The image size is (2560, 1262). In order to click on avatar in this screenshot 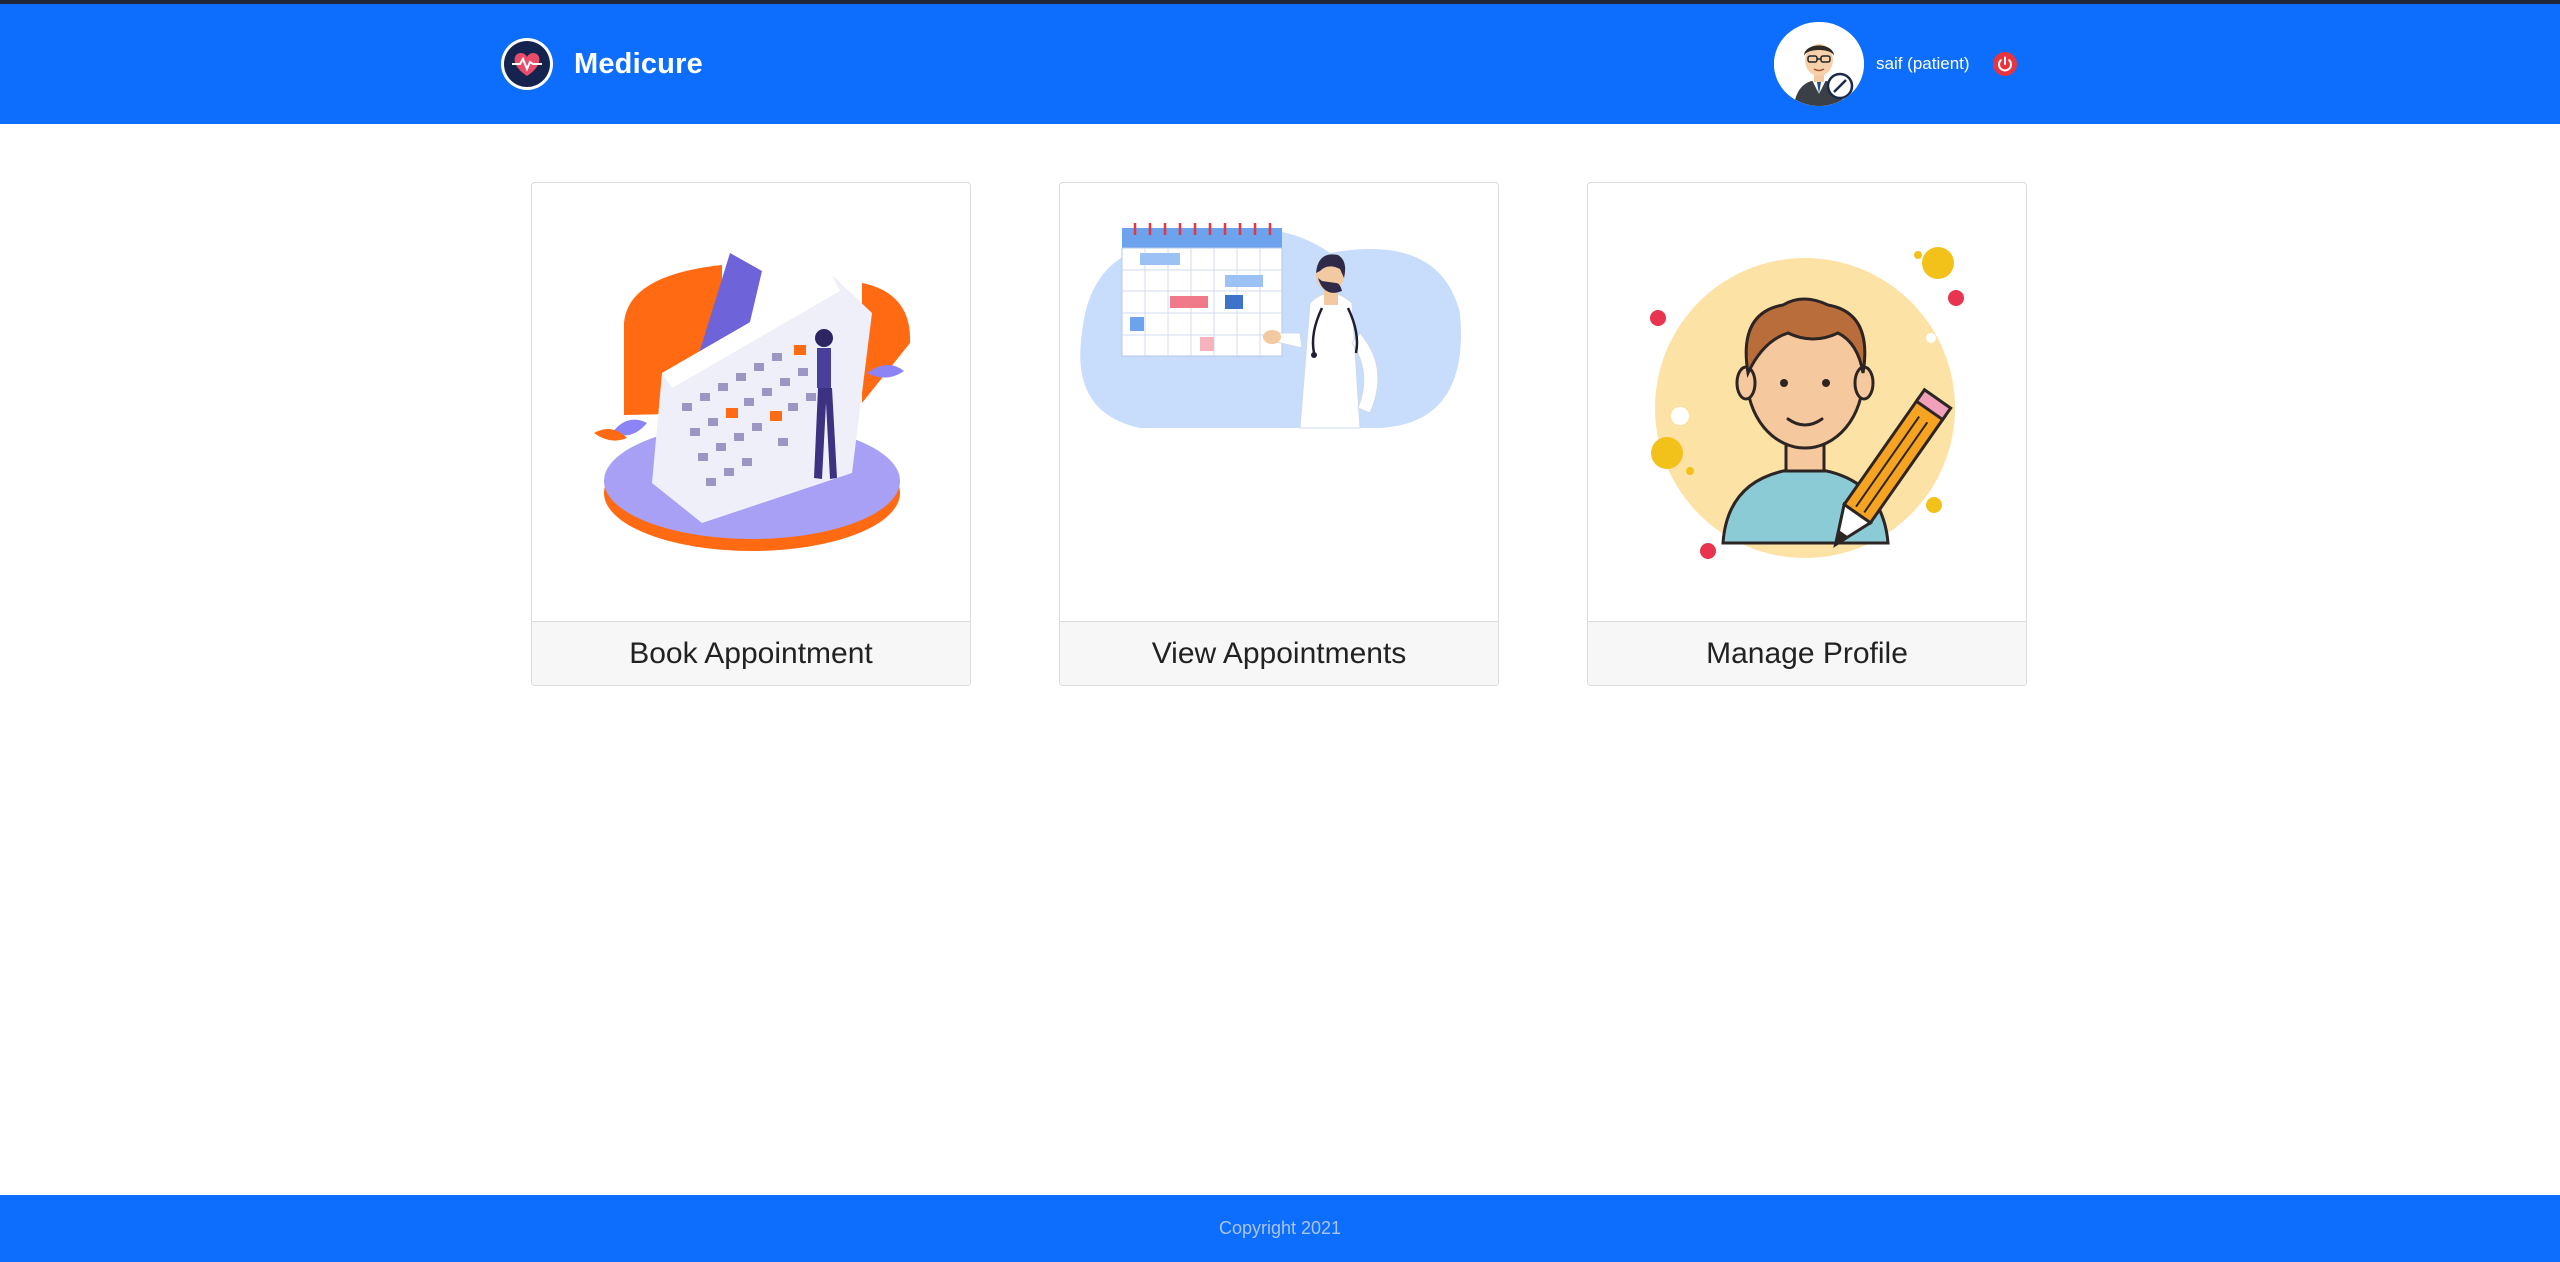, I will do `click(1819, 64)`.